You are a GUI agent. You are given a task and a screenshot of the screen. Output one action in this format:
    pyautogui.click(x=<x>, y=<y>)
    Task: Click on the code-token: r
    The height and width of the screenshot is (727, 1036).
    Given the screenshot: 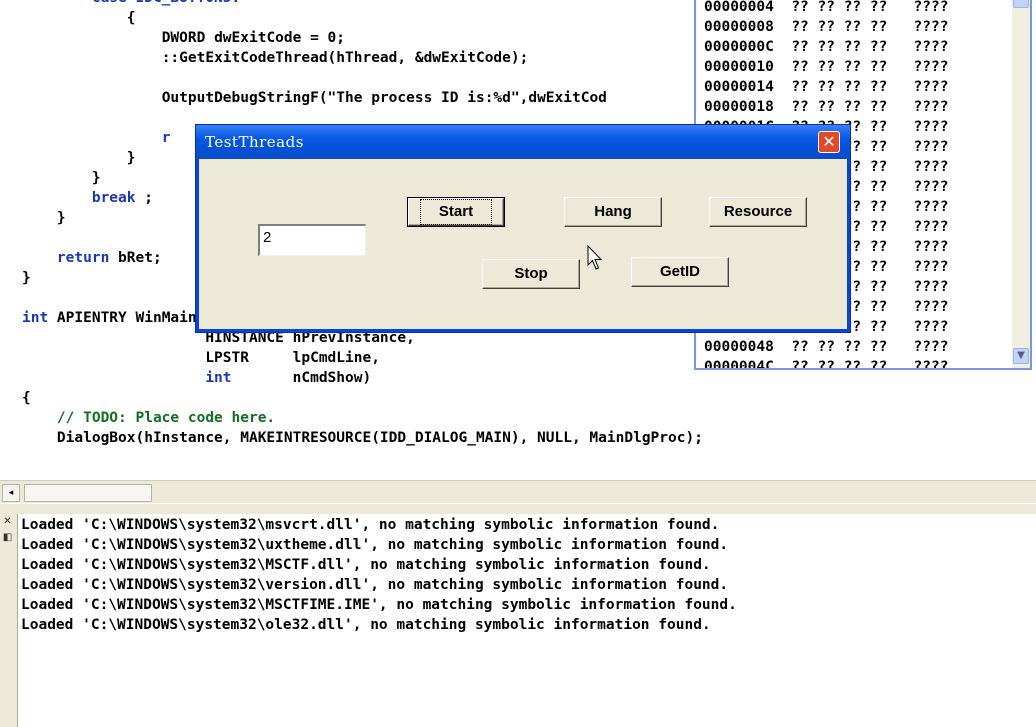 What is the action you would take?
    pyautogui.click(x=166, y=138)
    